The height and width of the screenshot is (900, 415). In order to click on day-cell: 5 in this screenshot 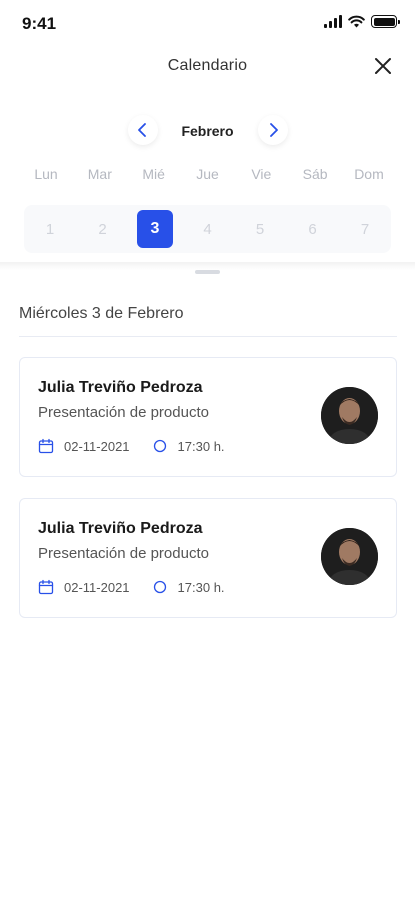, I will do `click(260, 229)`.